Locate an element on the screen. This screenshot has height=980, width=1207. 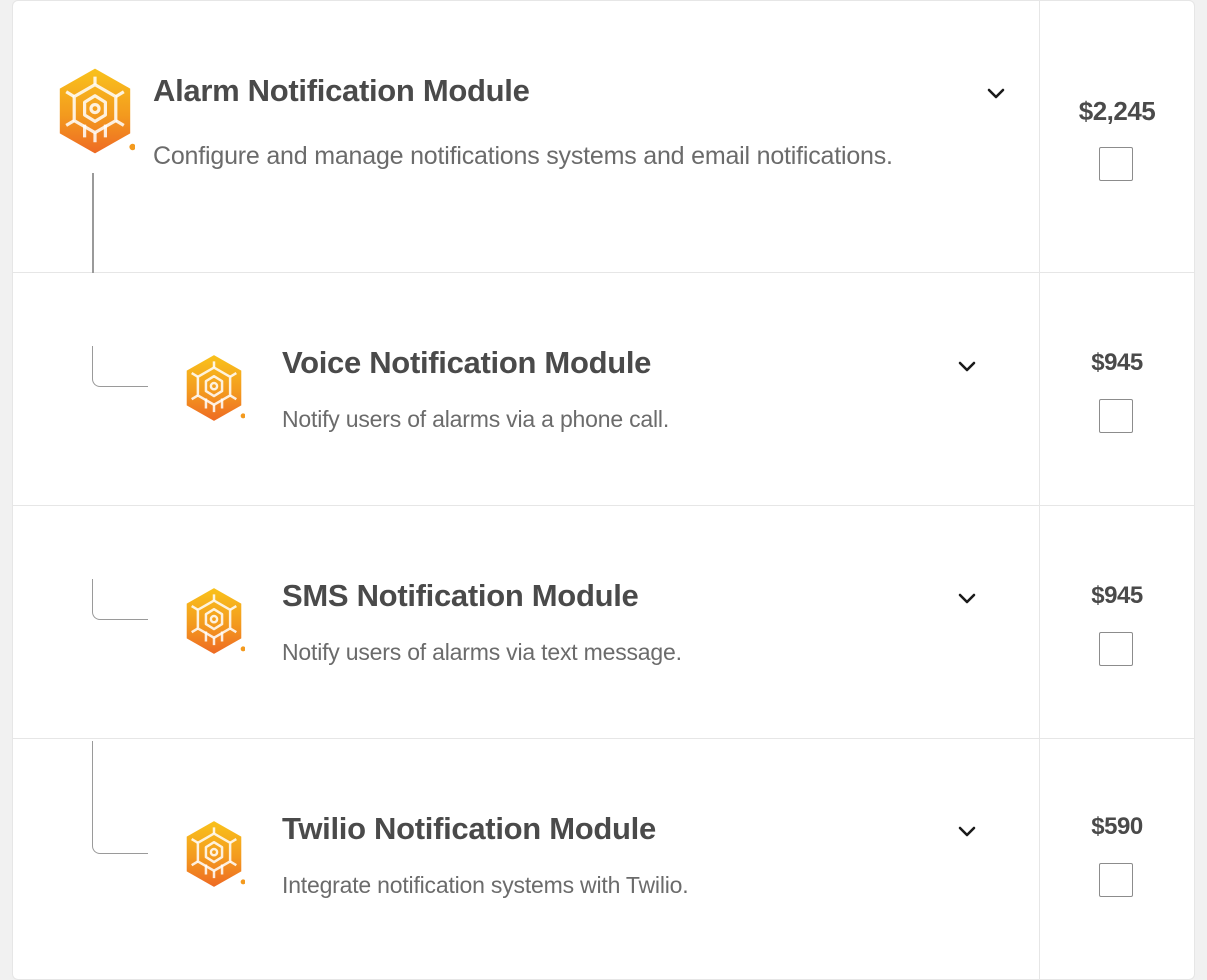
module-price: $590 is located at coordinates (1117, 826).